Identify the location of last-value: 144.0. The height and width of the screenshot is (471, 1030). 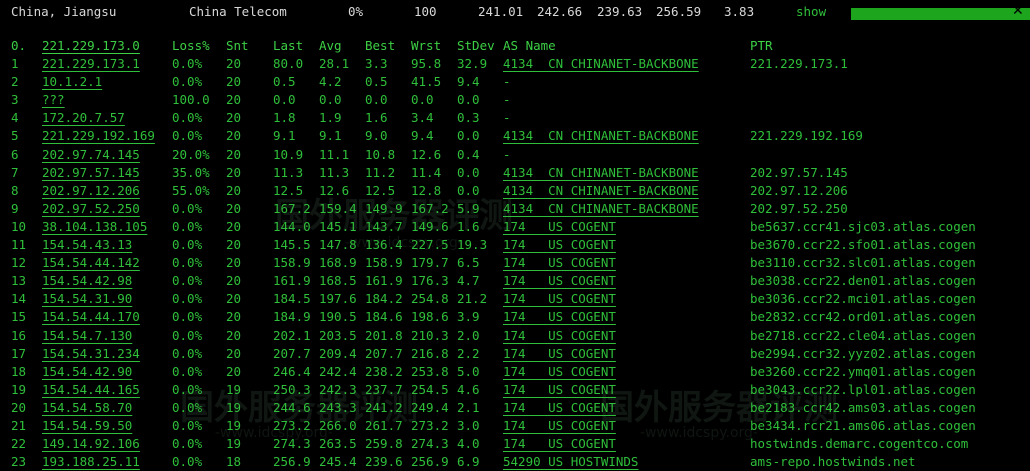
(292, 226).